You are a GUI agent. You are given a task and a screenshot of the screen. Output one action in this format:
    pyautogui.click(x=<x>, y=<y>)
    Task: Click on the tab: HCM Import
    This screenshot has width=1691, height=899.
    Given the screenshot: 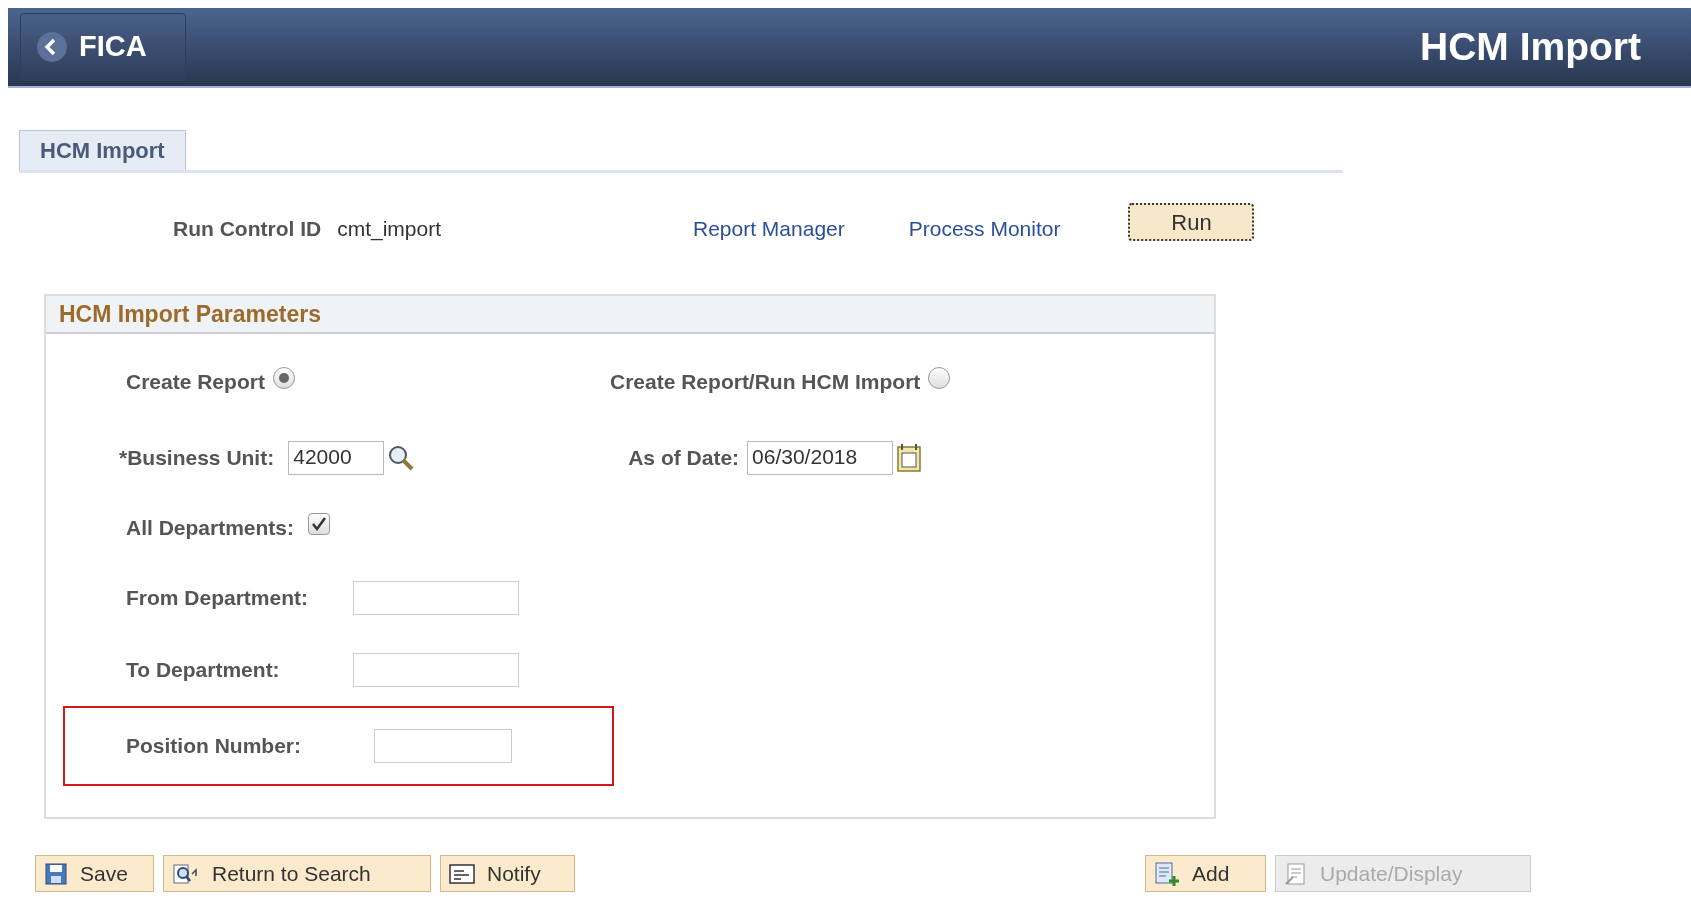 What is the action you would take?
    pyautogui.click(x=102, y=150)
    